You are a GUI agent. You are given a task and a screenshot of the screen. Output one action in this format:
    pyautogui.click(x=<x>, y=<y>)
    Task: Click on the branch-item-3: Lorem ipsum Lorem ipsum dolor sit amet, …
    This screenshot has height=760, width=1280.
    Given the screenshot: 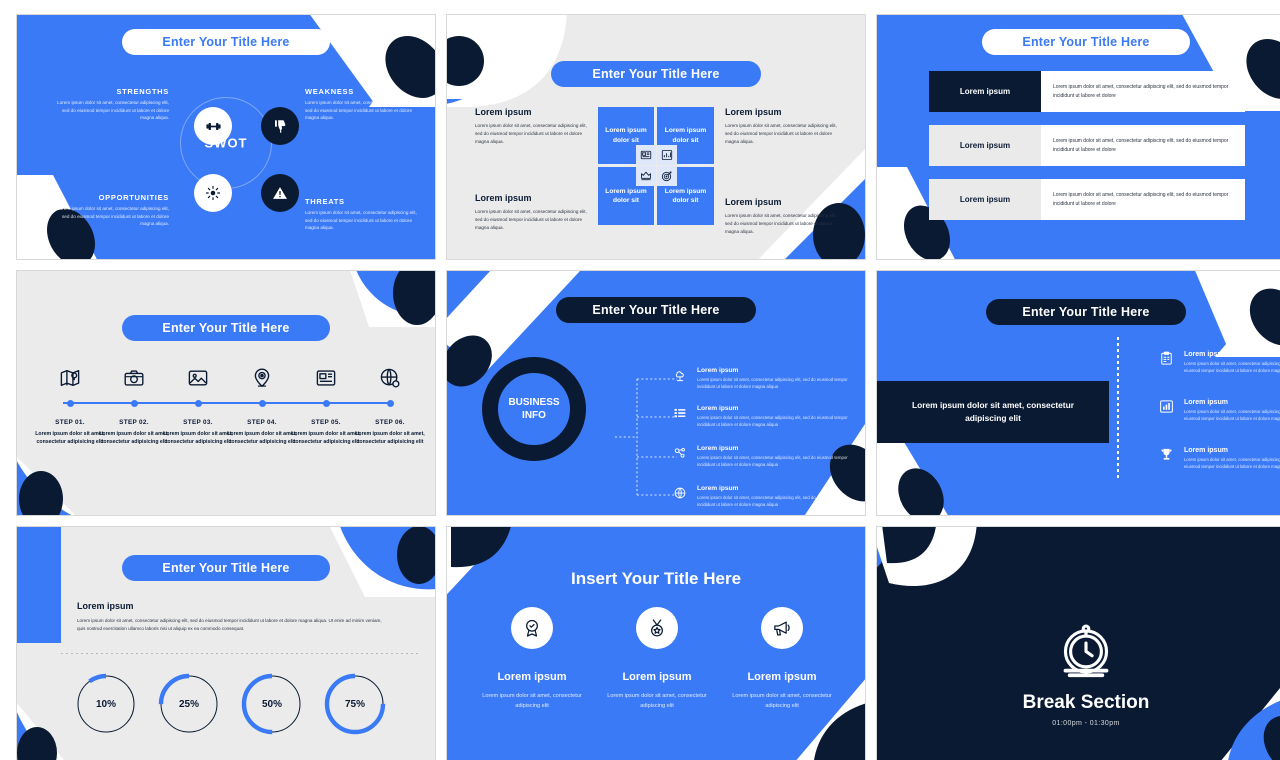 What is the action you would take?
    pyautogui.click(x=764, y=456)
    